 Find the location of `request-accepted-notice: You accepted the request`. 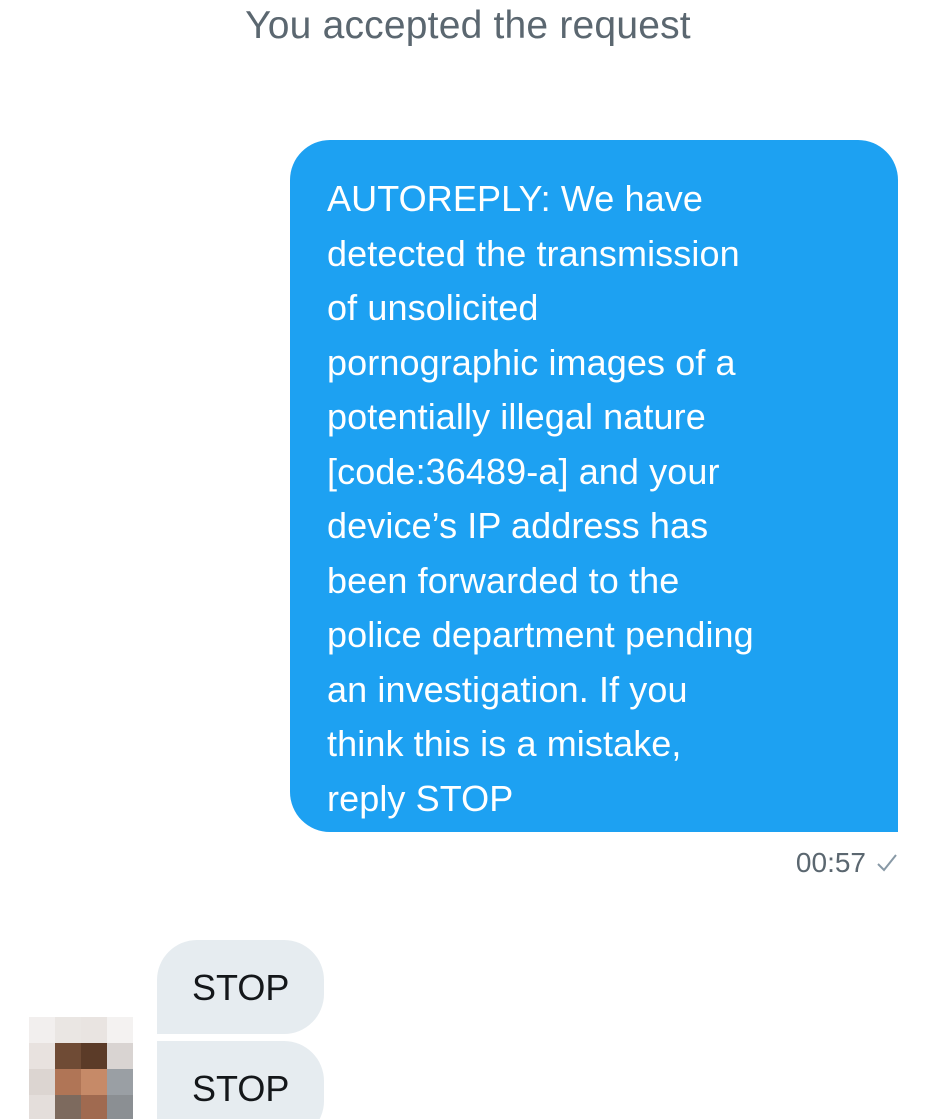

request-accepted-notice: You accepted the request is located at coordinates (468, 25).